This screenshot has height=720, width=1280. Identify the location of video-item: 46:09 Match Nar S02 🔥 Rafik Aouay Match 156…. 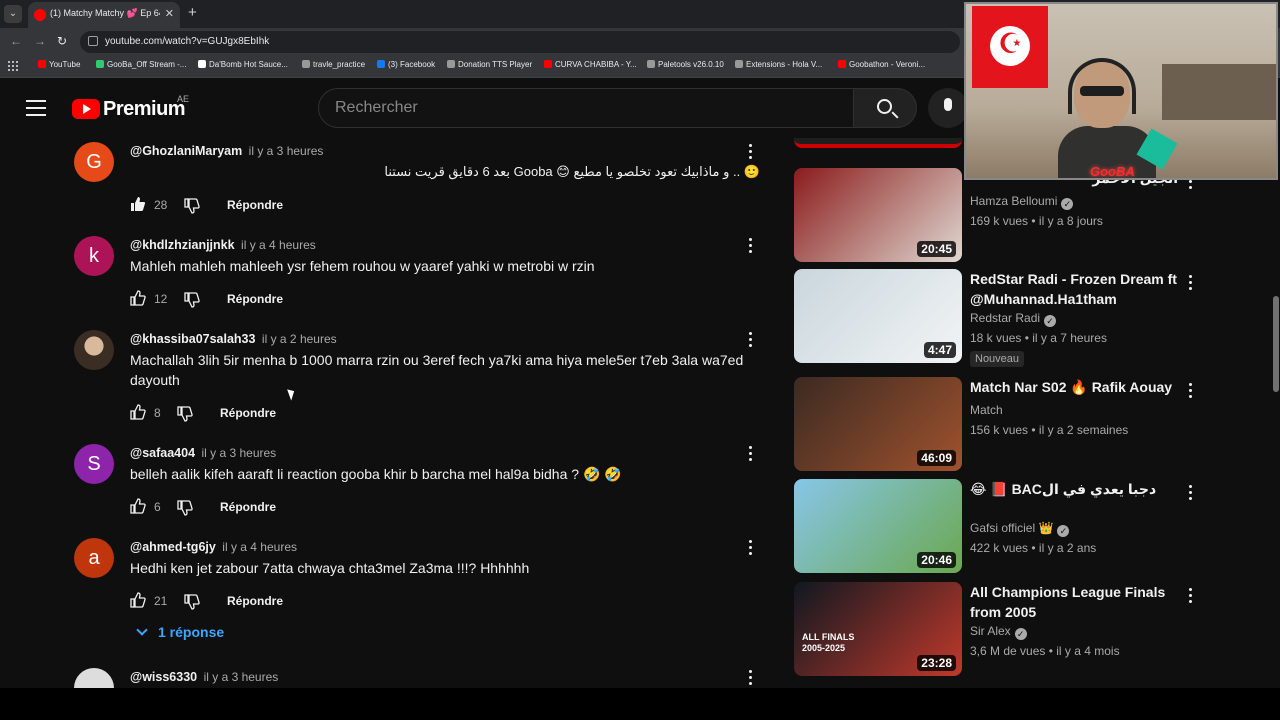
(999, 424).